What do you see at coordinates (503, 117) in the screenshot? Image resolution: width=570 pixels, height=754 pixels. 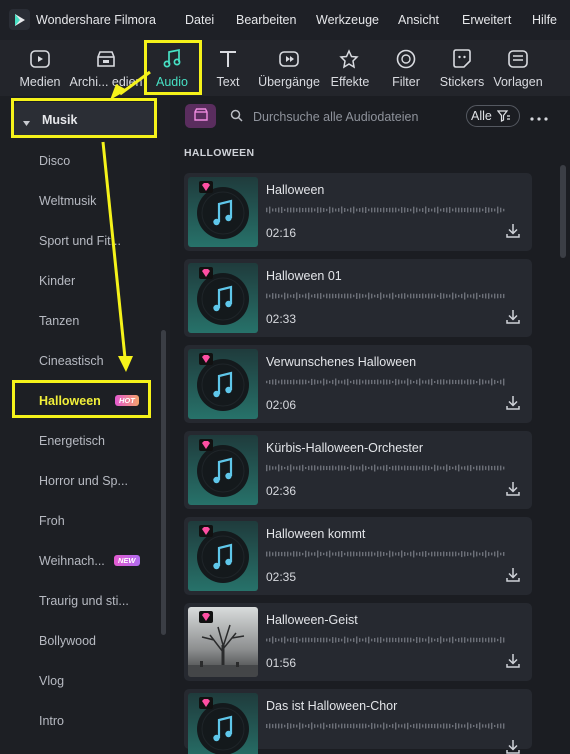 I see `filter-funnel-icon` at bounding box center [503, 117].